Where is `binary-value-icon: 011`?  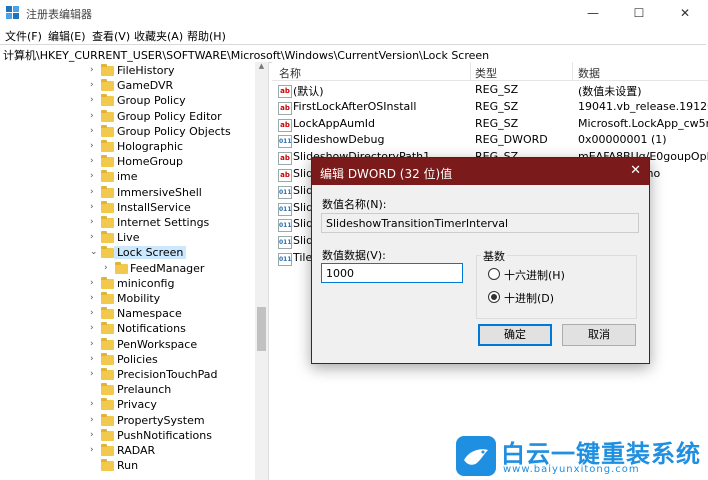 binary-value-icon: 011 is located at coordinates (285, 209).